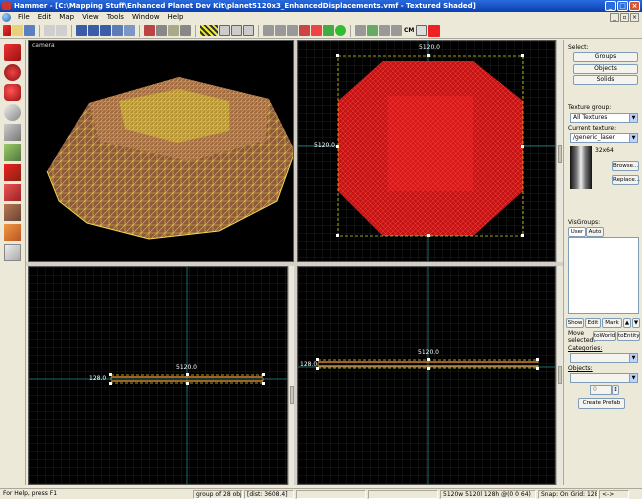  Describe the element at coordinates (61, 30) in the screenshot. I see `redo-icon` at that location.